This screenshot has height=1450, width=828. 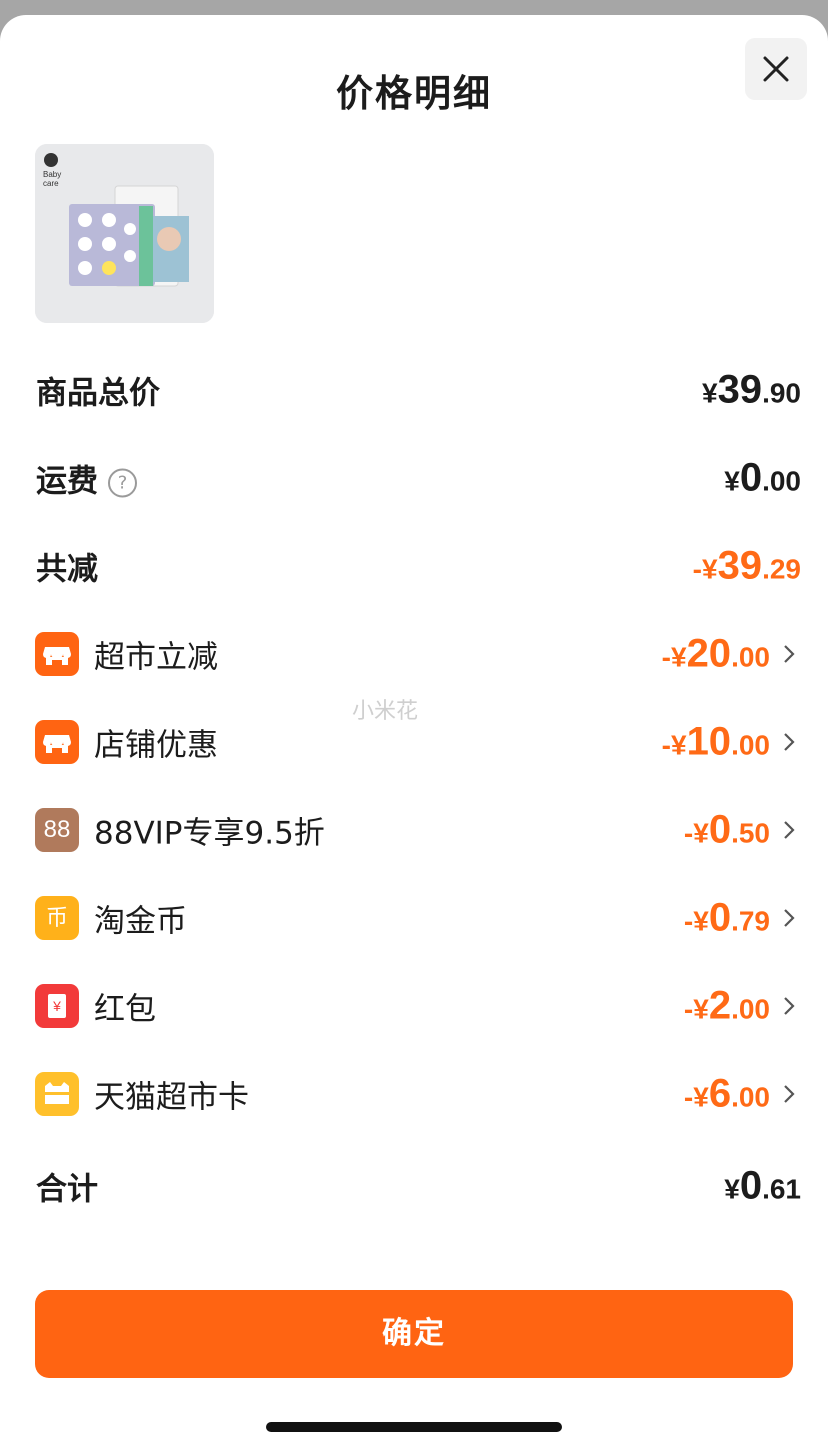 What do you see at coordinates (414, 918) in the screenshot?
I see `discount-row-taojinbi: 币 淘金币 -¥0.79` at bounding box center [414, 918].